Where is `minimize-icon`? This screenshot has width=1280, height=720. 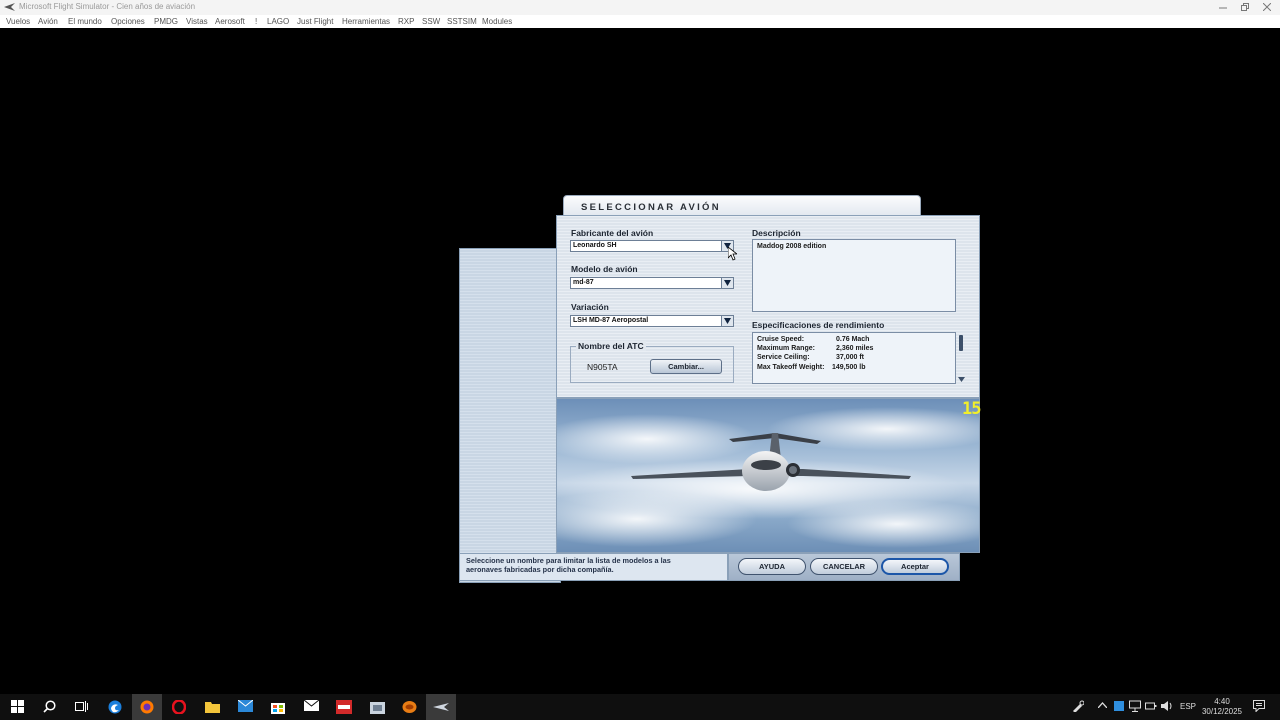
minimize-icon is located at coordinates (1223, 8).